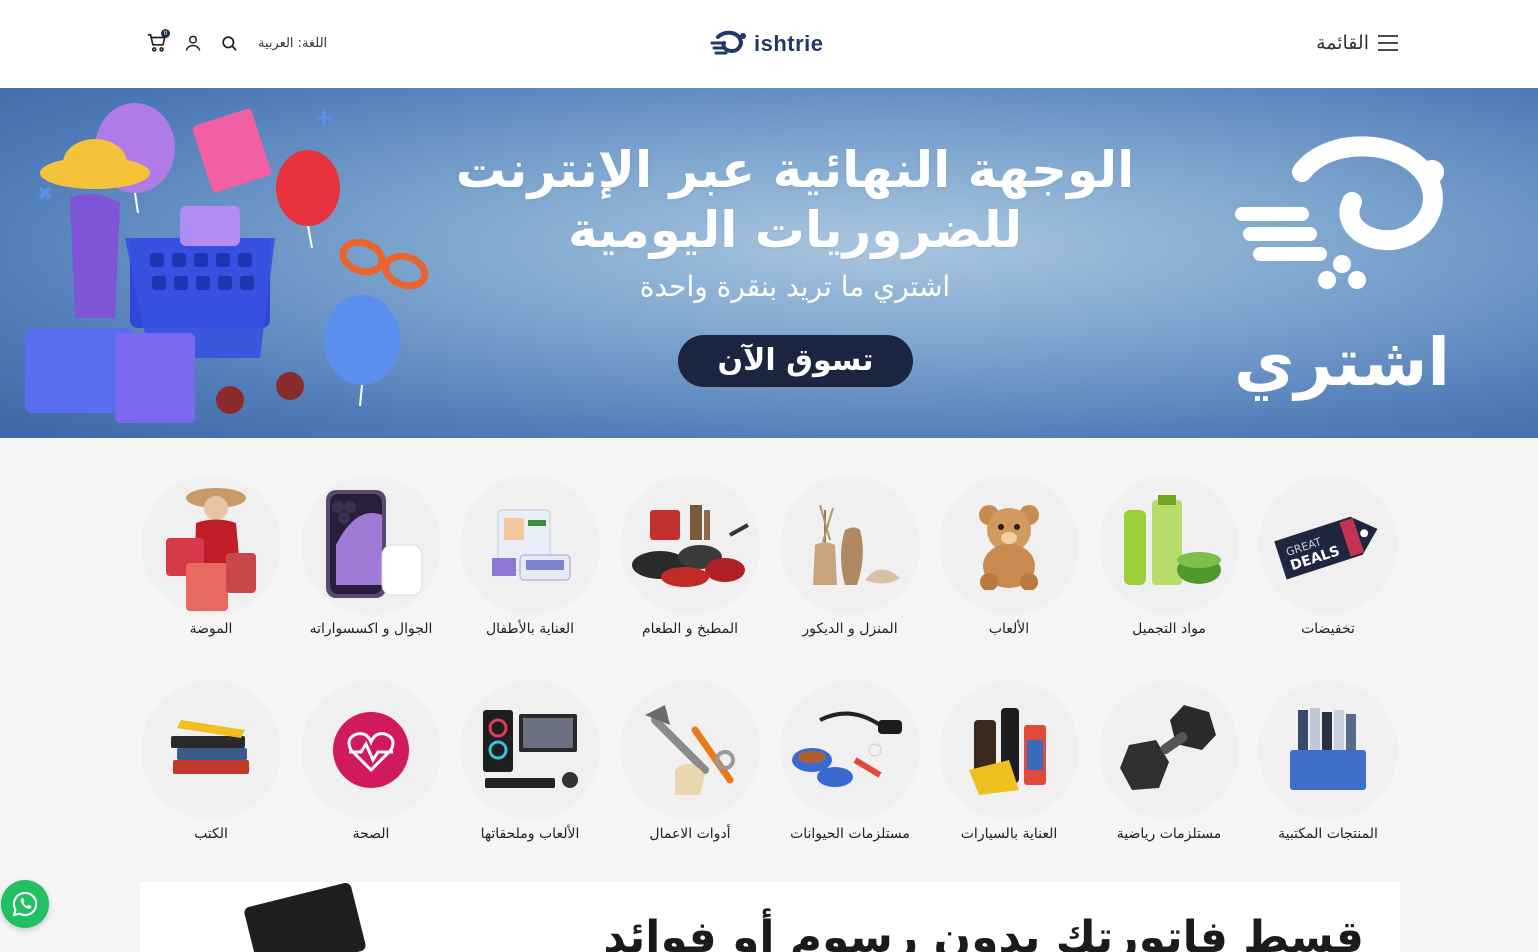 This screenshot has width=1538, height=952. I want to click on category-label: مواد التجميل, so click(1169, 629).